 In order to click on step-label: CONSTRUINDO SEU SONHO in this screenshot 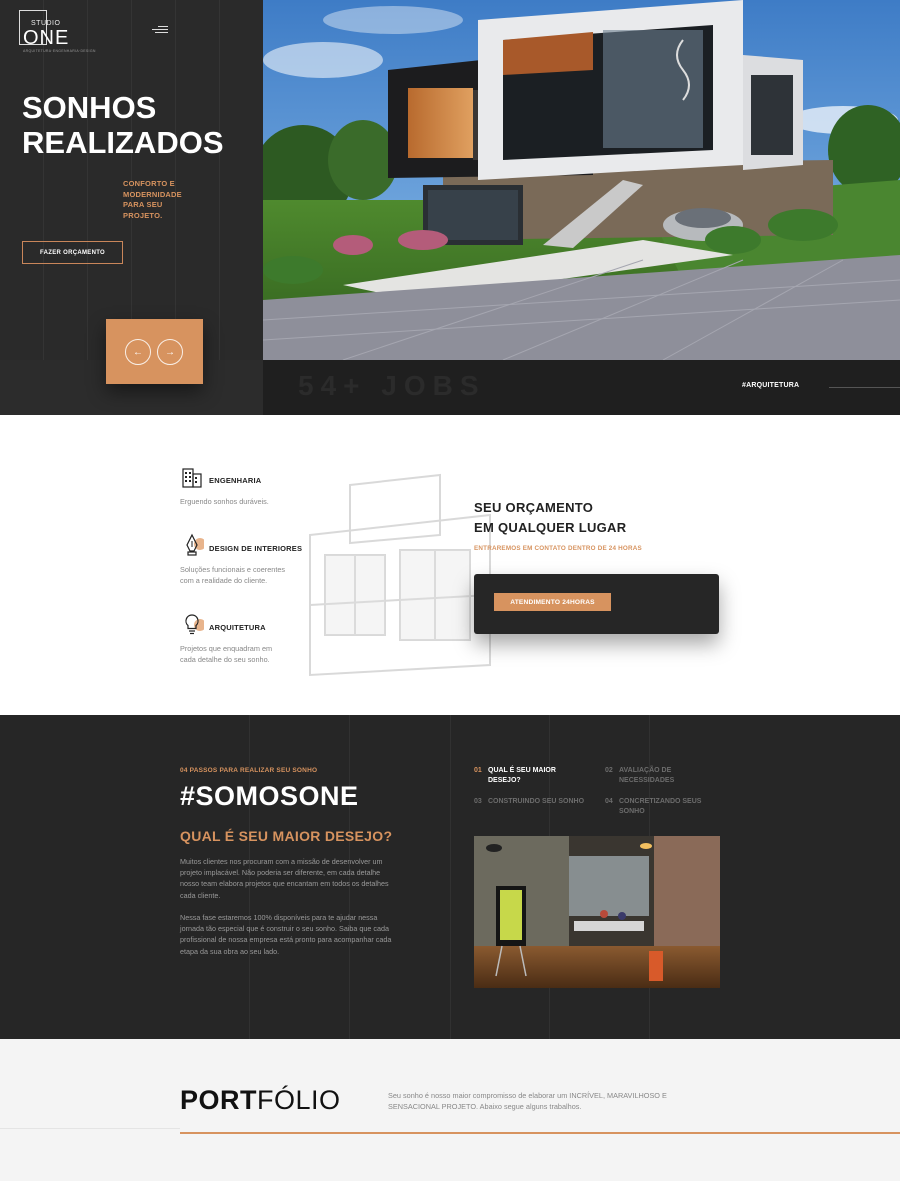, I will do `click(536, 801)`.